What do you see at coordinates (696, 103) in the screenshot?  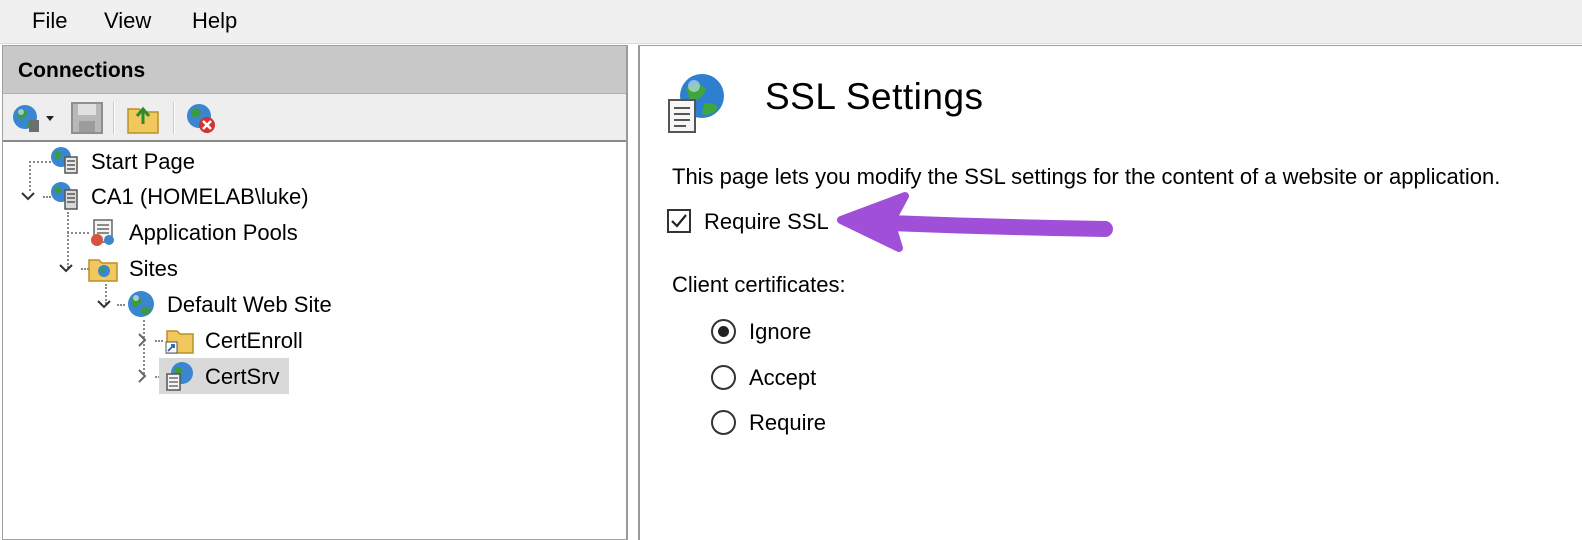 I see `ssl-settings-icon` at bounding box center [696, 103].